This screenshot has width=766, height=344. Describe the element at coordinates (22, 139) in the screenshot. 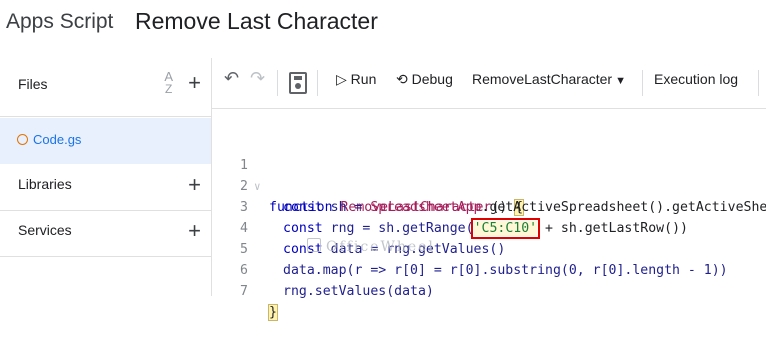

I see `file-type-icon` at that location.